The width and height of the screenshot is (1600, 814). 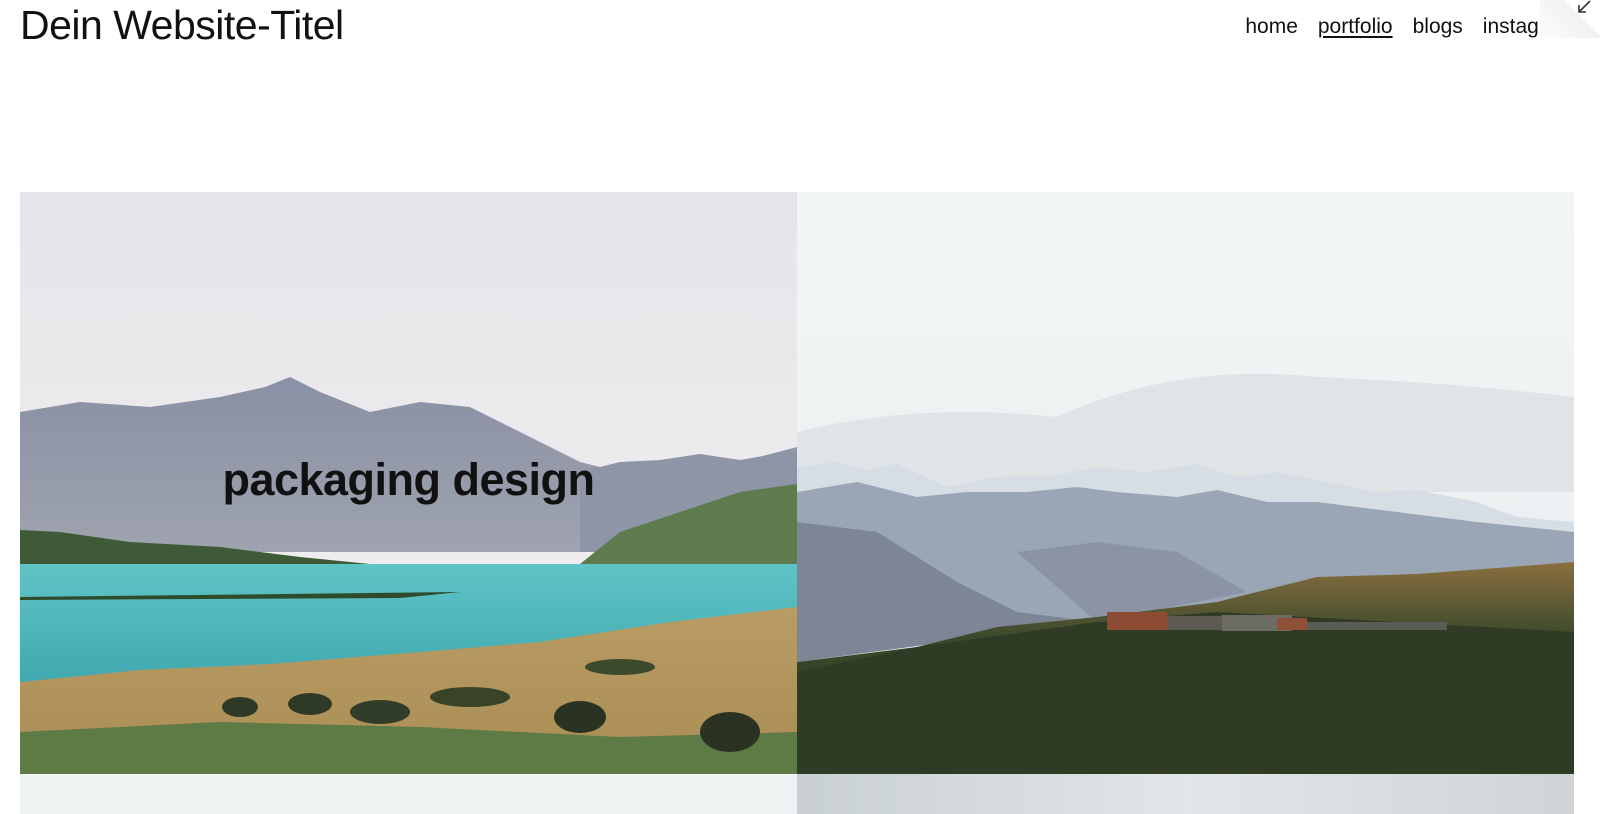 I want to click on tile-caption: packaging design, so click(x=408, y=479).